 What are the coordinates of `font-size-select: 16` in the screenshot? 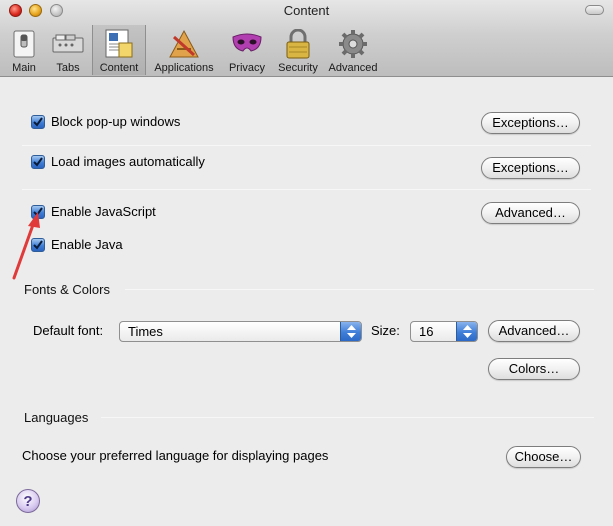 It's located at (444, 331).